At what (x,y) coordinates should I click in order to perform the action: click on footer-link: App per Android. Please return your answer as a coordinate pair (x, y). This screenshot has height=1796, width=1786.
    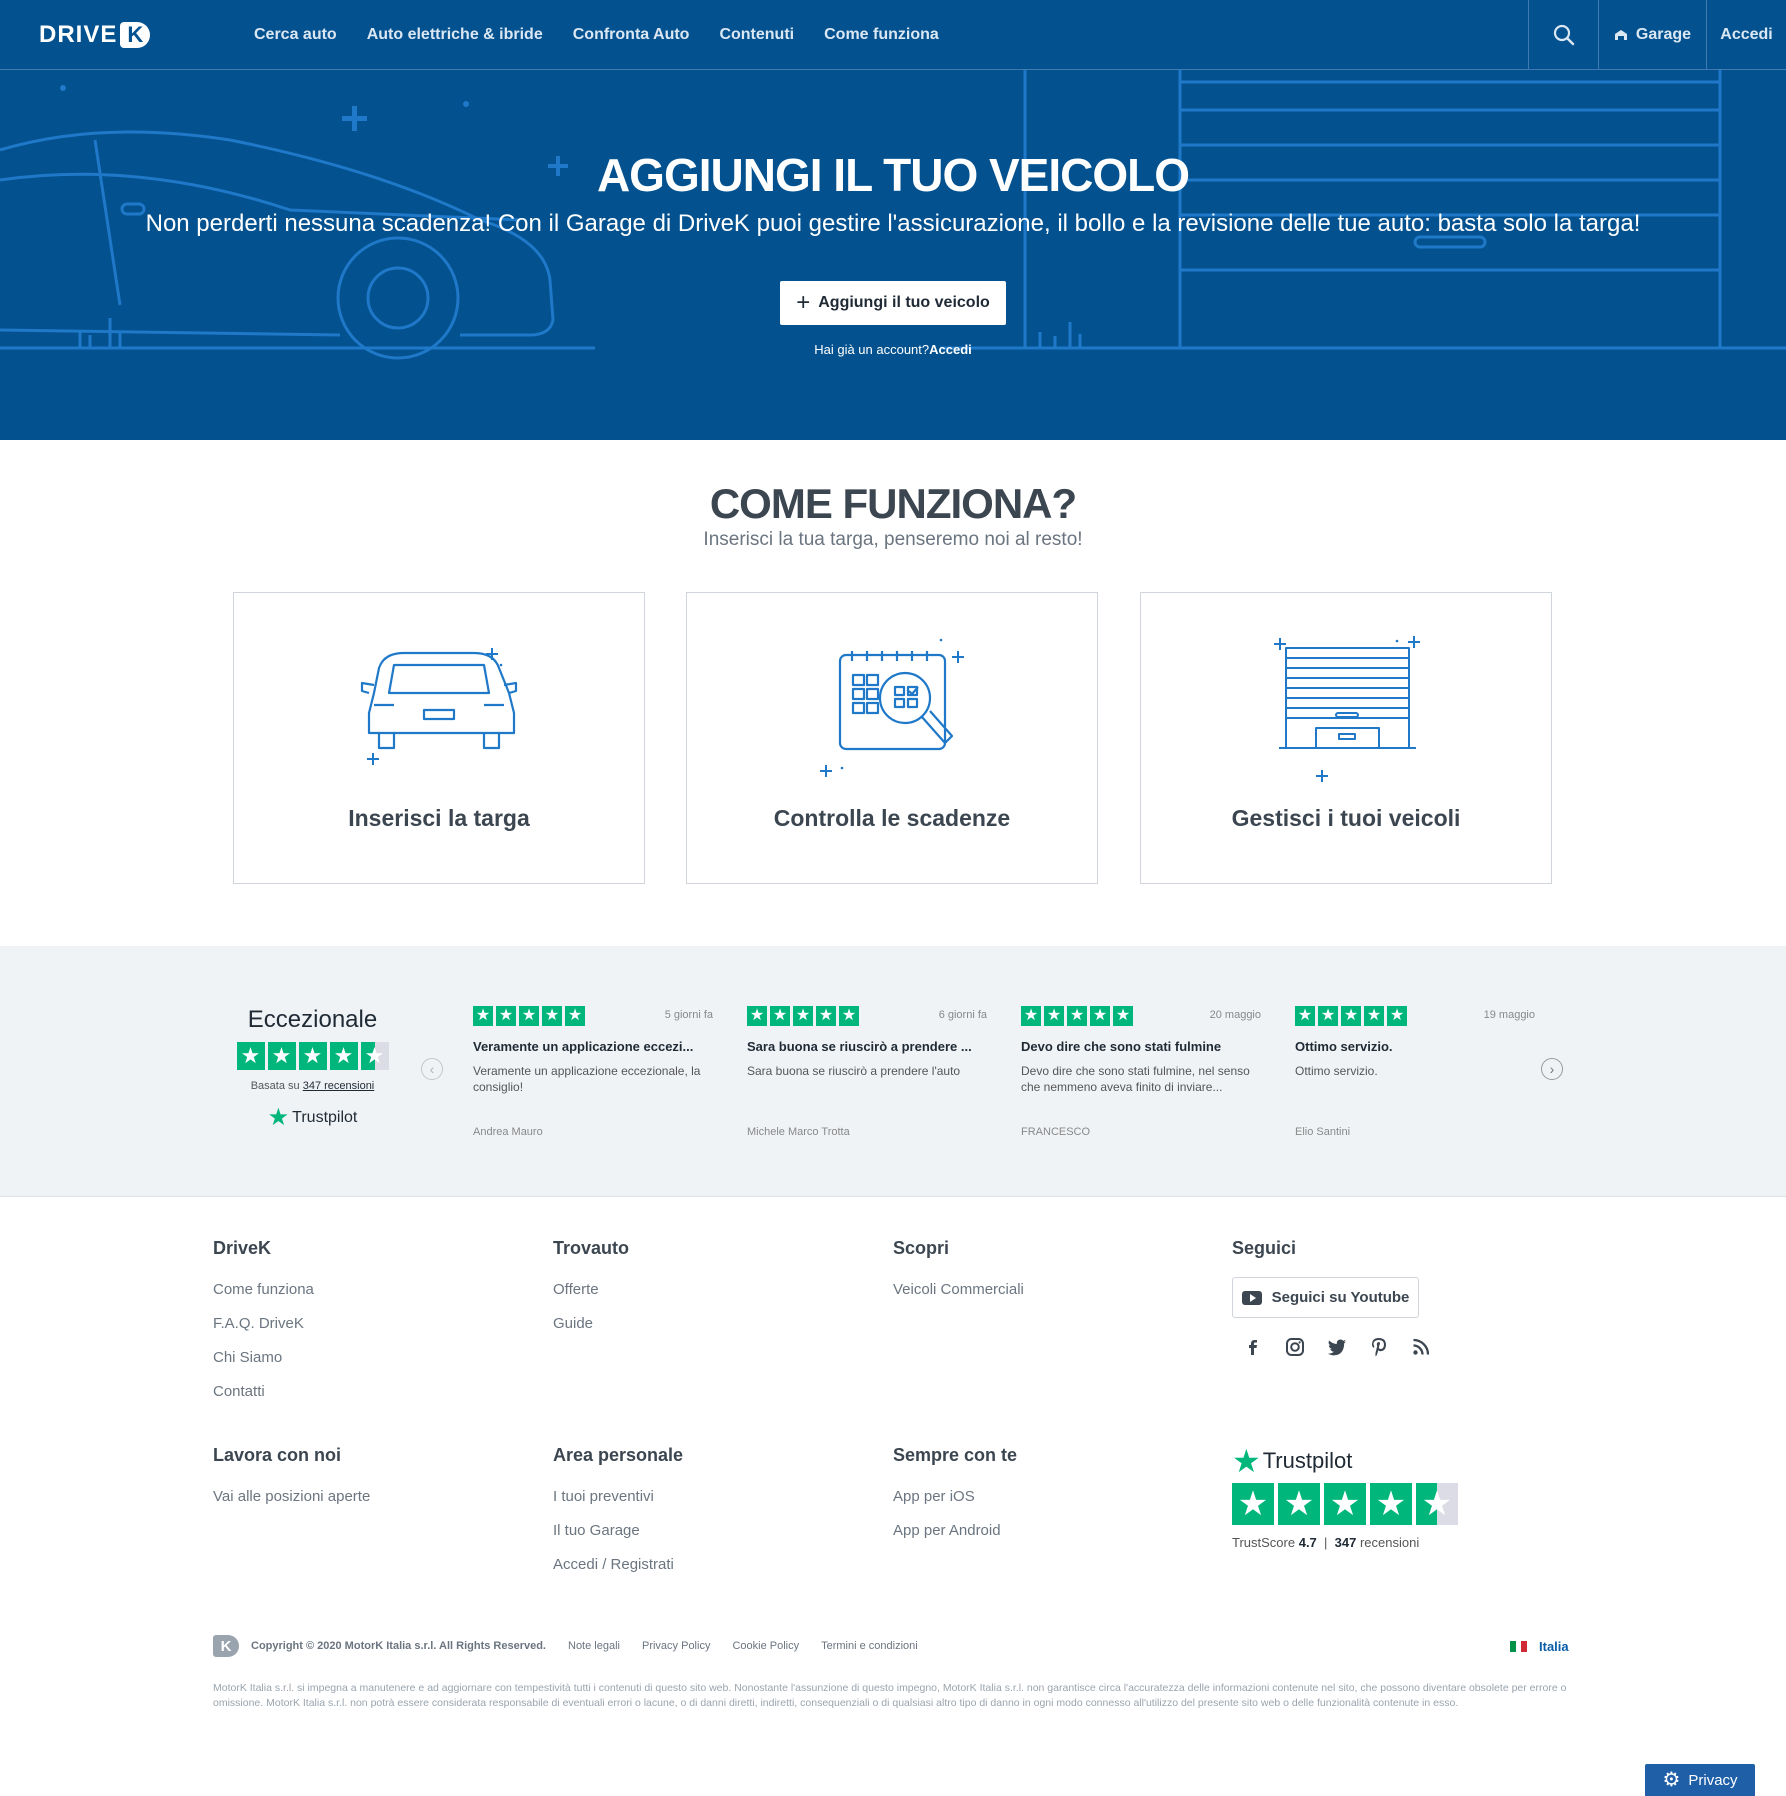
    Looking at the image, I should click on (955, 1530).